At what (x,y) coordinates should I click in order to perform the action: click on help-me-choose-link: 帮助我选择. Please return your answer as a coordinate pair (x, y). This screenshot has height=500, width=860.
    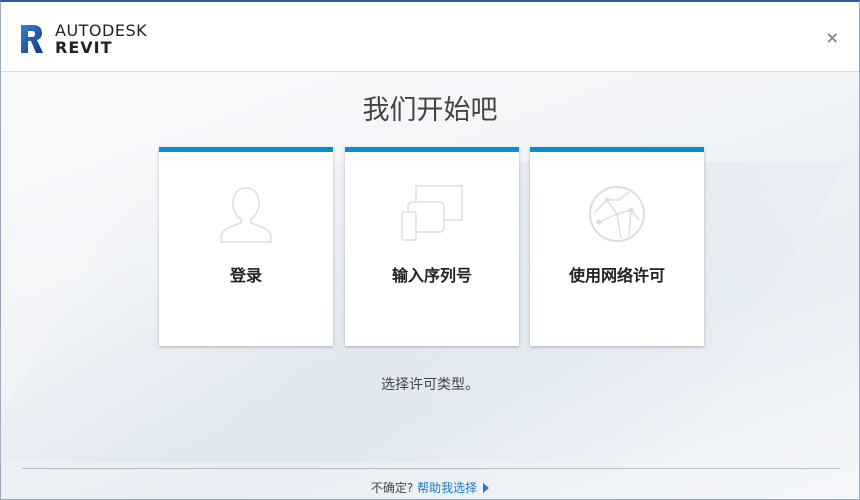
    Looking at the image, I should click on (453, 488).